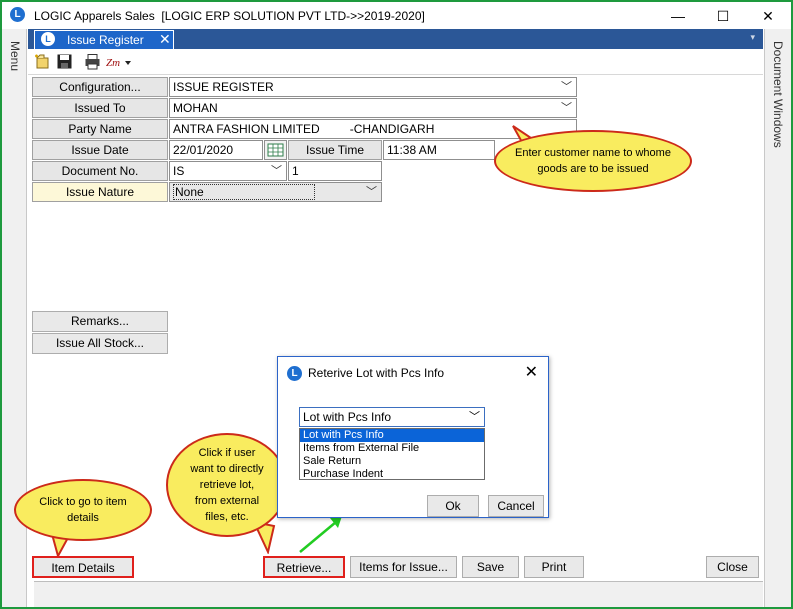  Describe the element at coordinates (223, 87) in the screenshot. I see `configuration-value: ISSUE REGISTER` at that location.